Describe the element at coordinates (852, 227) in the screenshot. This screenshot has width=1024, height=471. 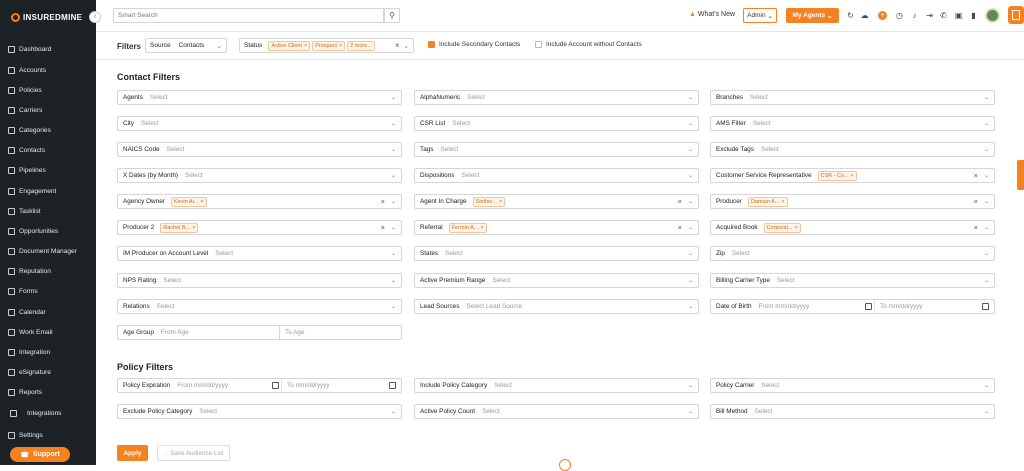
I see `filter-acquired-book: Acquired Book Corporat... × × ⌄` at that location.